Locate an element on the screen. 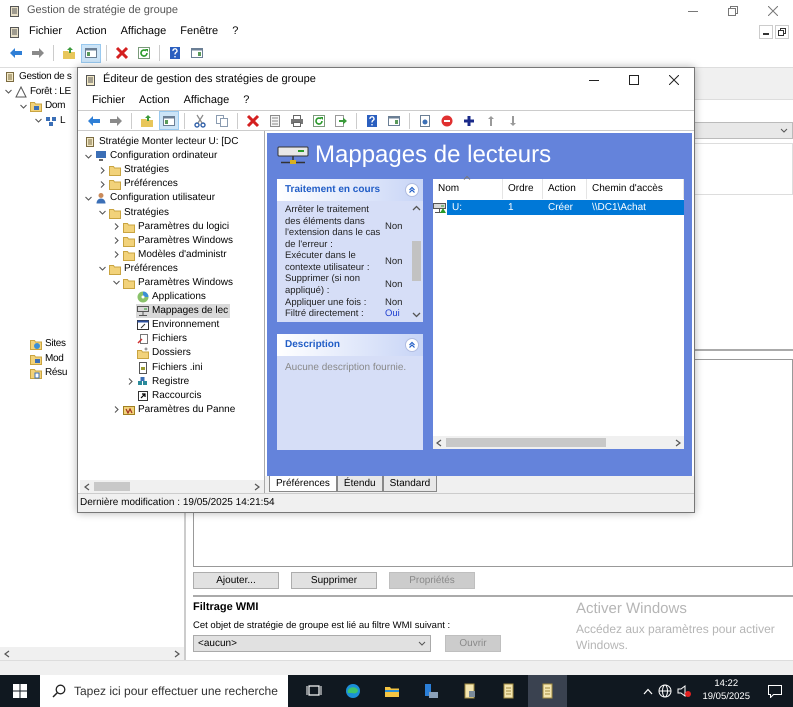 The height and width of the screenshot is (707, 793). column-header: Nom is located at coordinates (468, 189).